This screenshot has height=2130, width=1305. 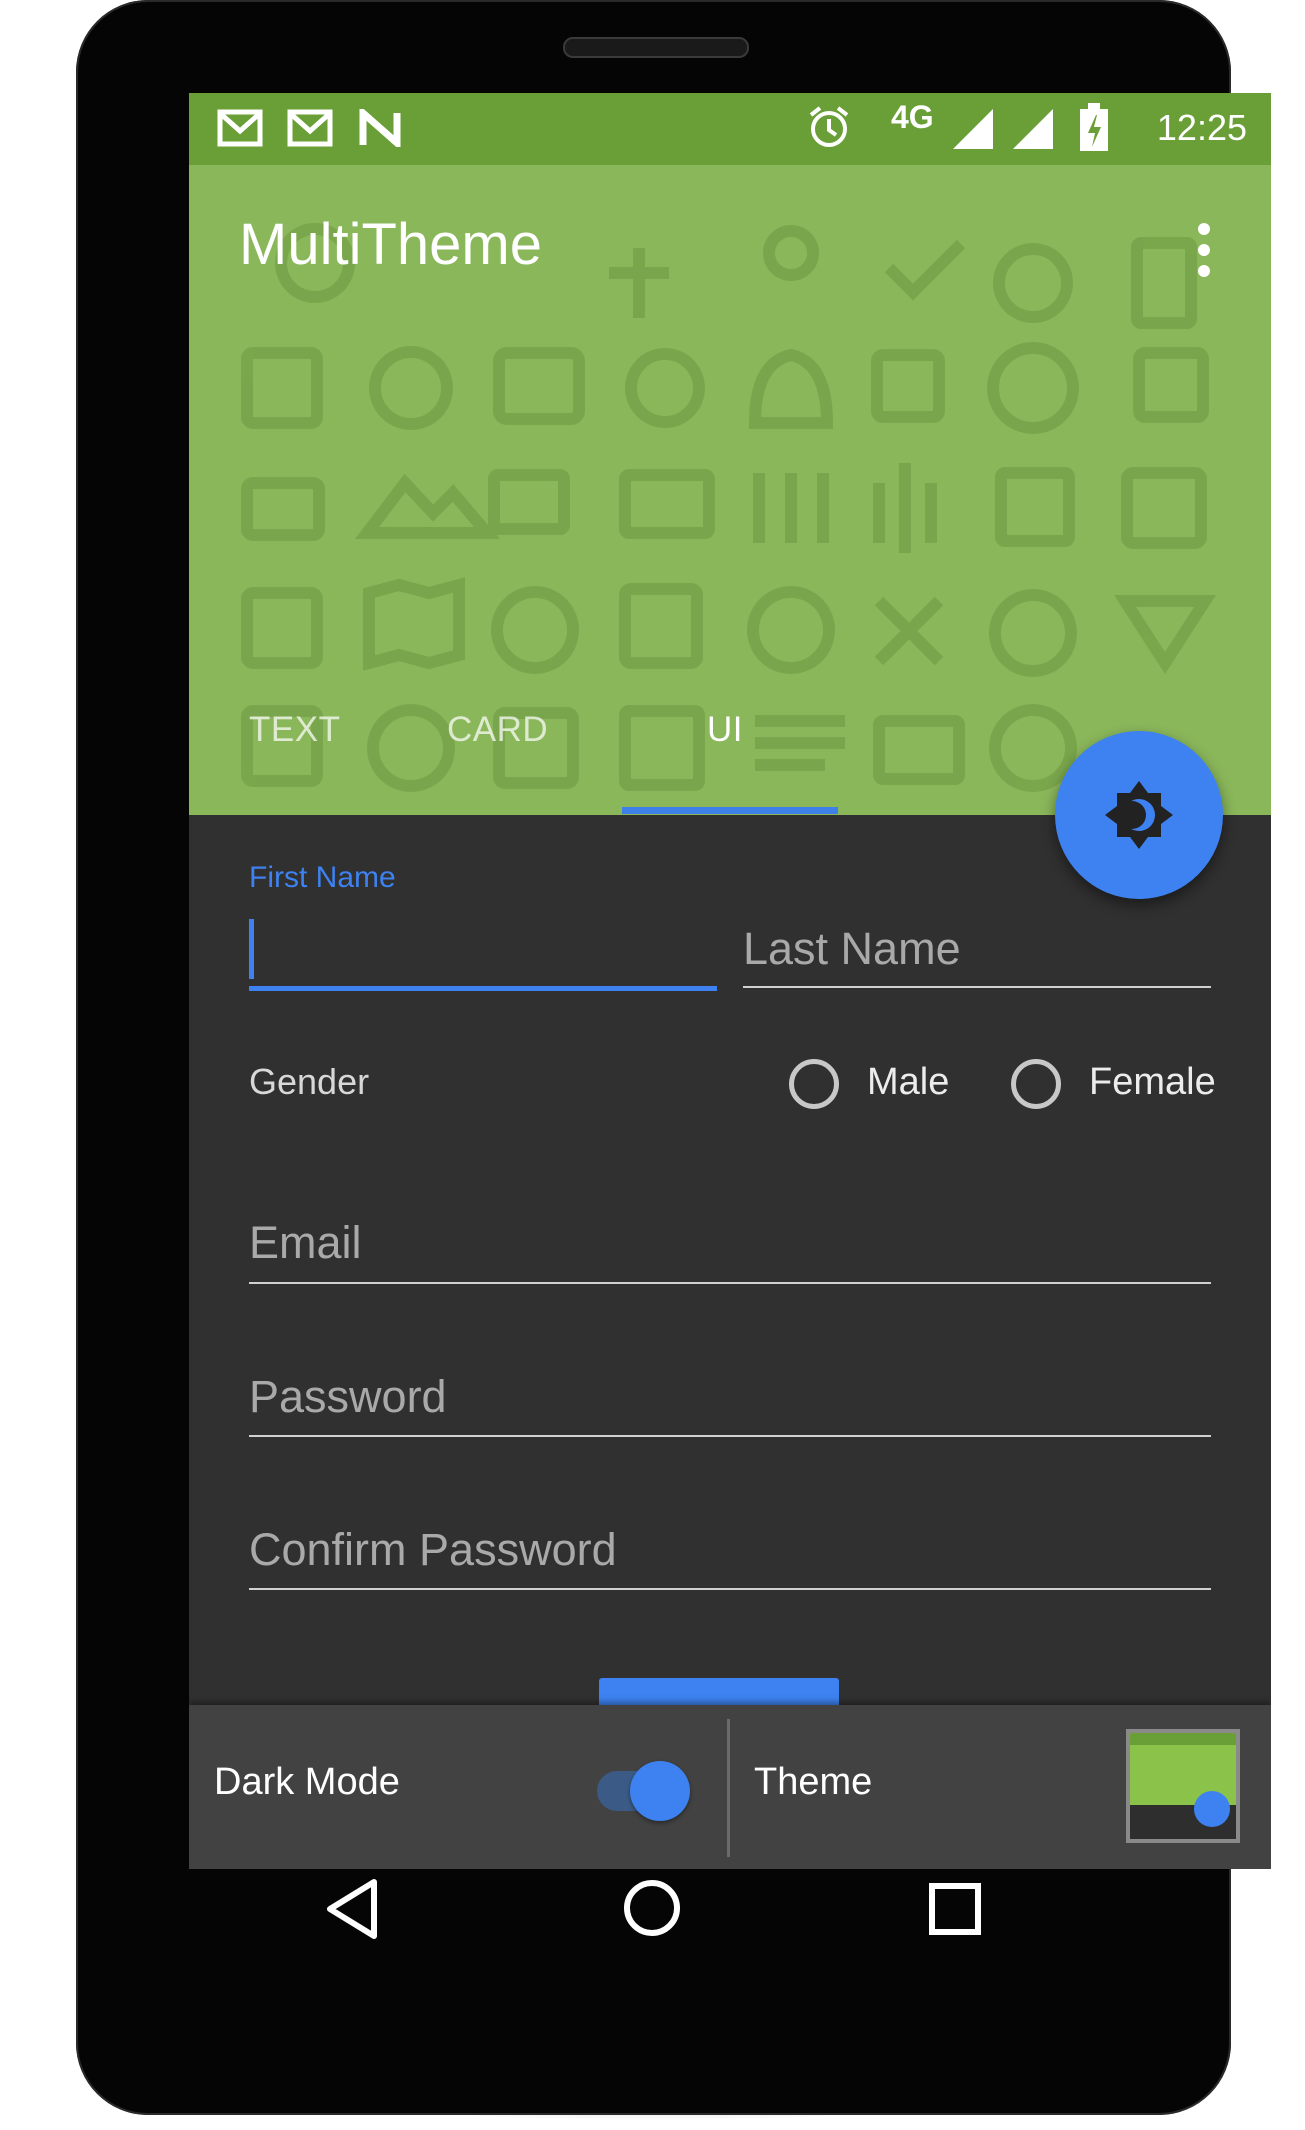 I want to click on battery-charging-icon, so click(x=1094, y=127).